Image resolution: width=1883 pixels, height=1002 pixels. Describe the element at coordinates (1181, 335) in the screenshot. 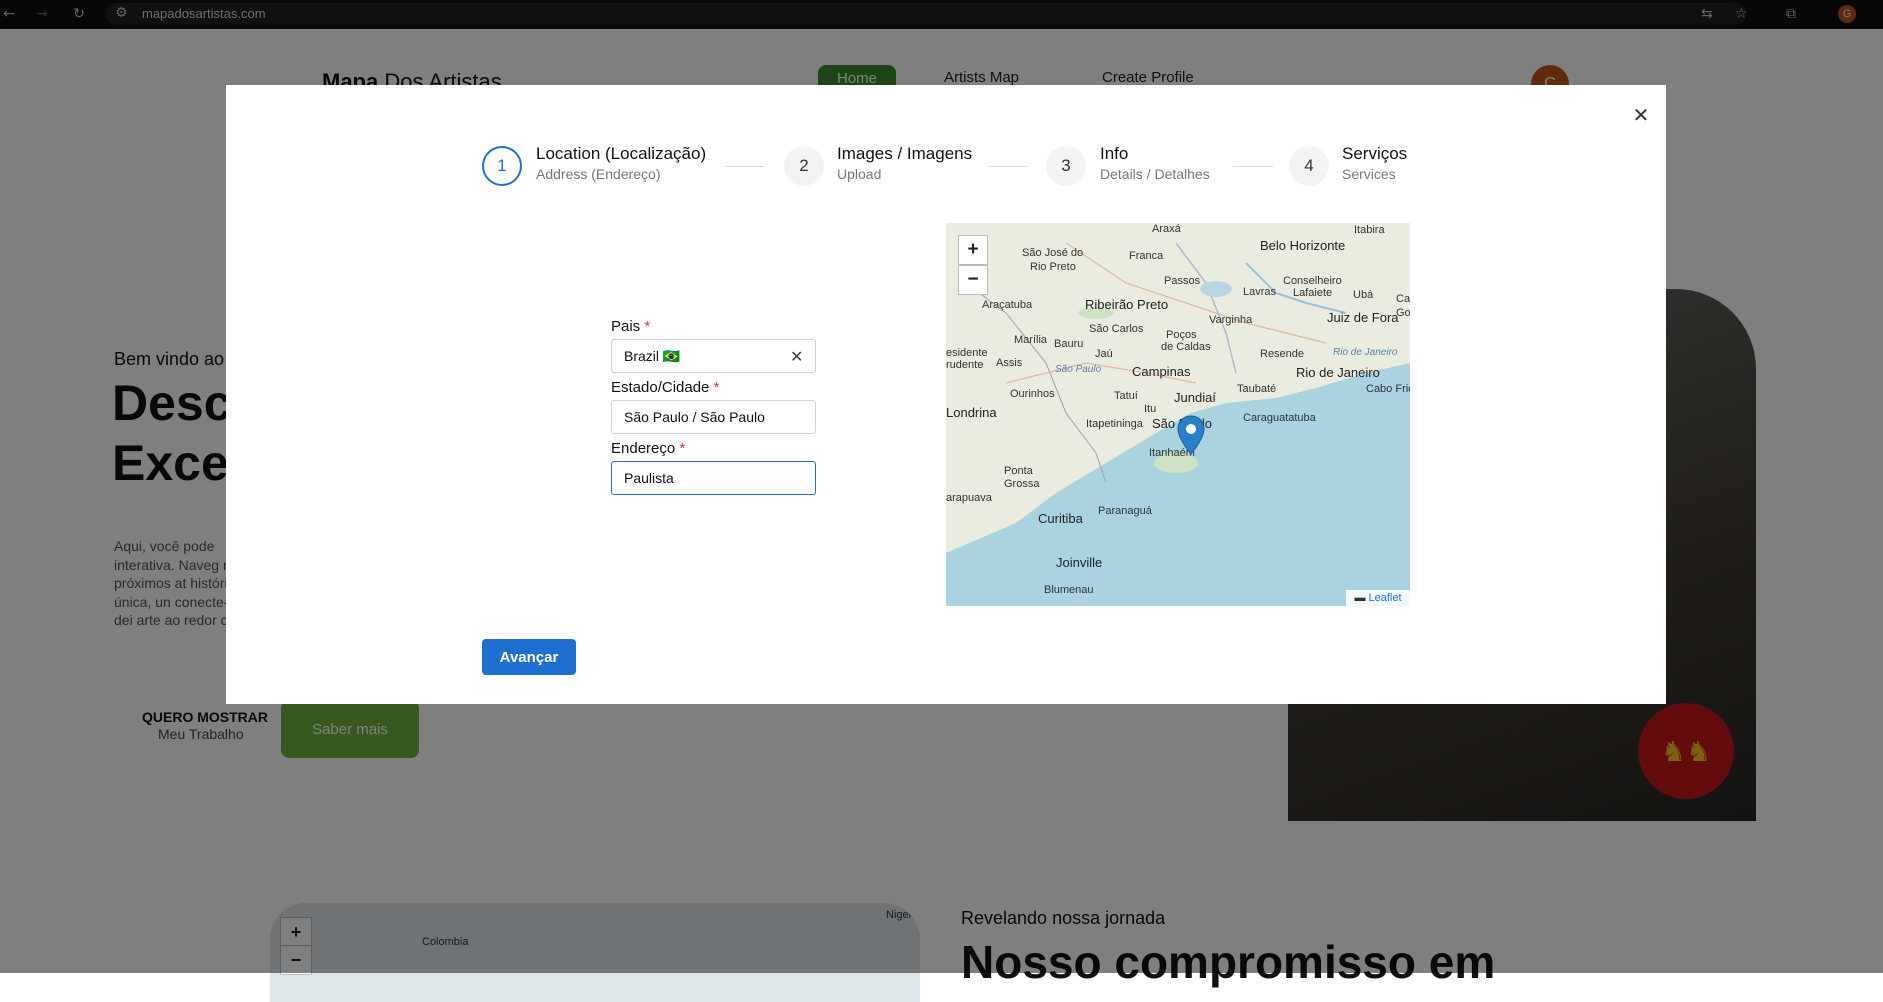

I see `map-city-label: Poços` at that location.